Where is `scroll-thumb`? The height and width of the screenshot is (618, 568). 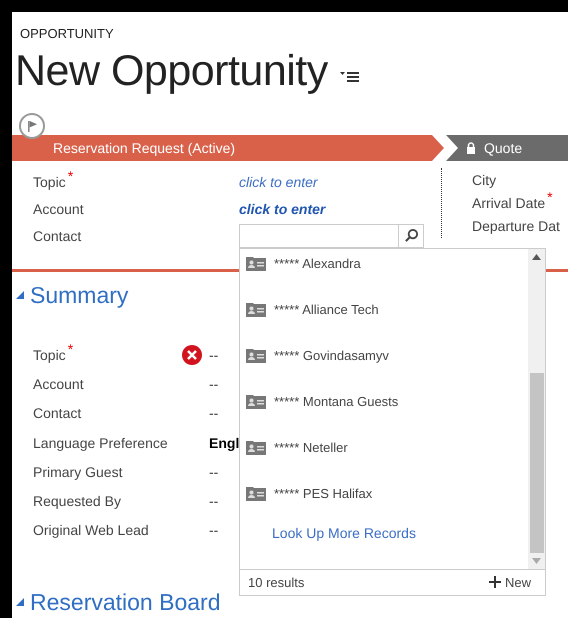 scroll-thumb is located at coordinates (537, 462).